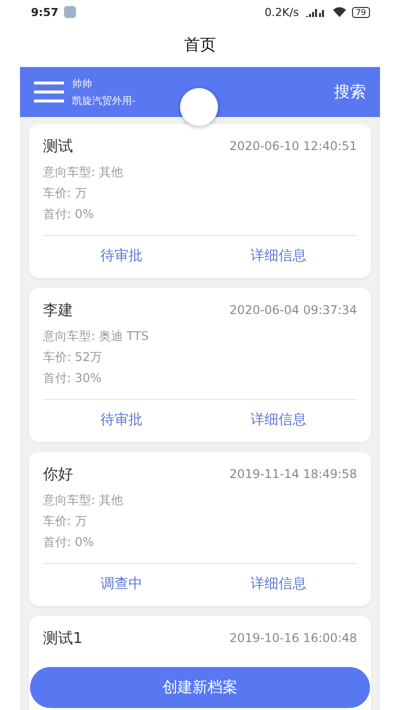  Describe the element at coordinates (350, 92) in the screenshot. I see `search-link: 搜索` at that location.